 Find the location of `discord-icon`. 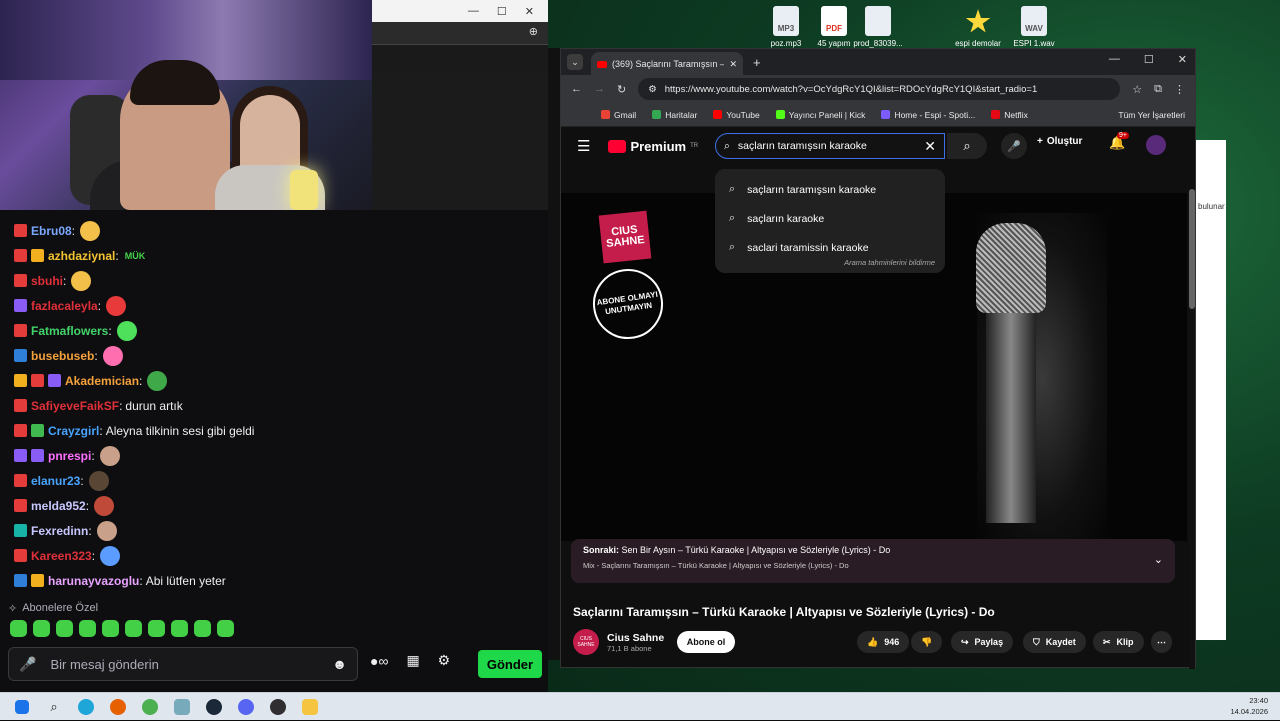

discord-icon is located at coordinates (246, 707).